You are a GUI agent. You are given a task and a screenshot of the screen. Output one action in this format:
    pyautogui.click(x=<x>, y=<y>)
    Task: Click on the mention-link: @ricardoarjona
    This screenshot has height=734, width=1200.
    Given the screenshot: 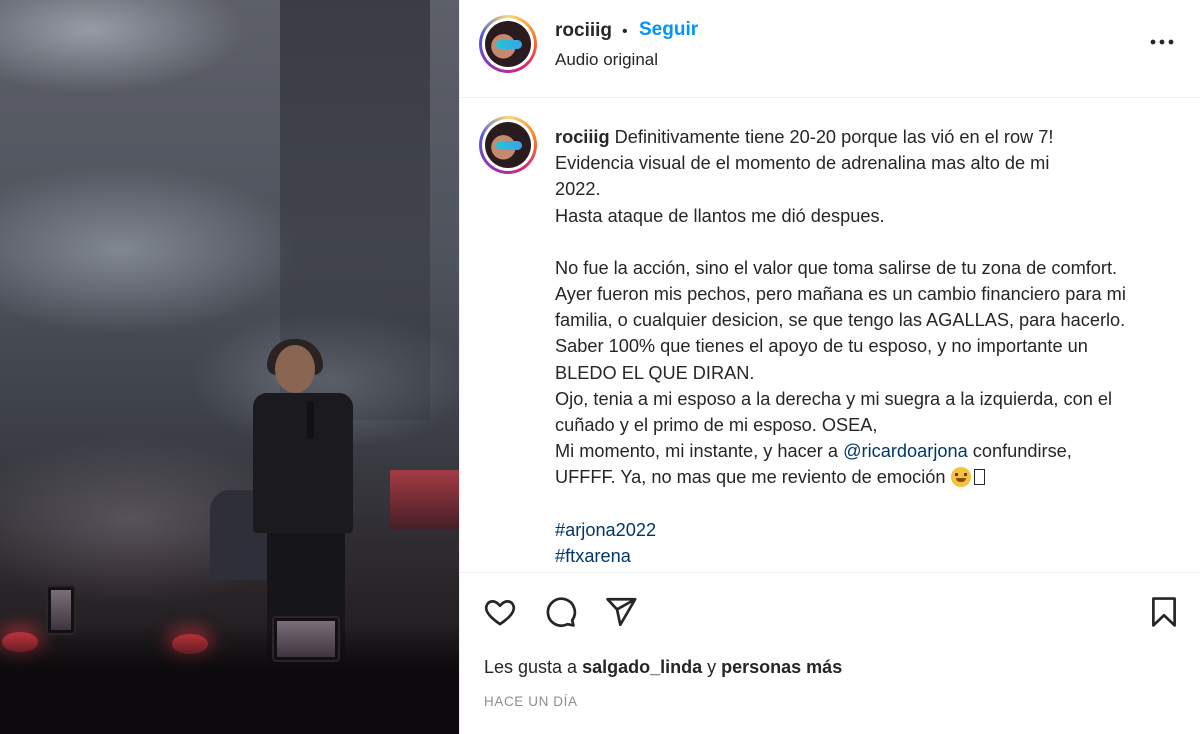 What is the action you would take?
    pyautogui.click(x=905, y=451)
    